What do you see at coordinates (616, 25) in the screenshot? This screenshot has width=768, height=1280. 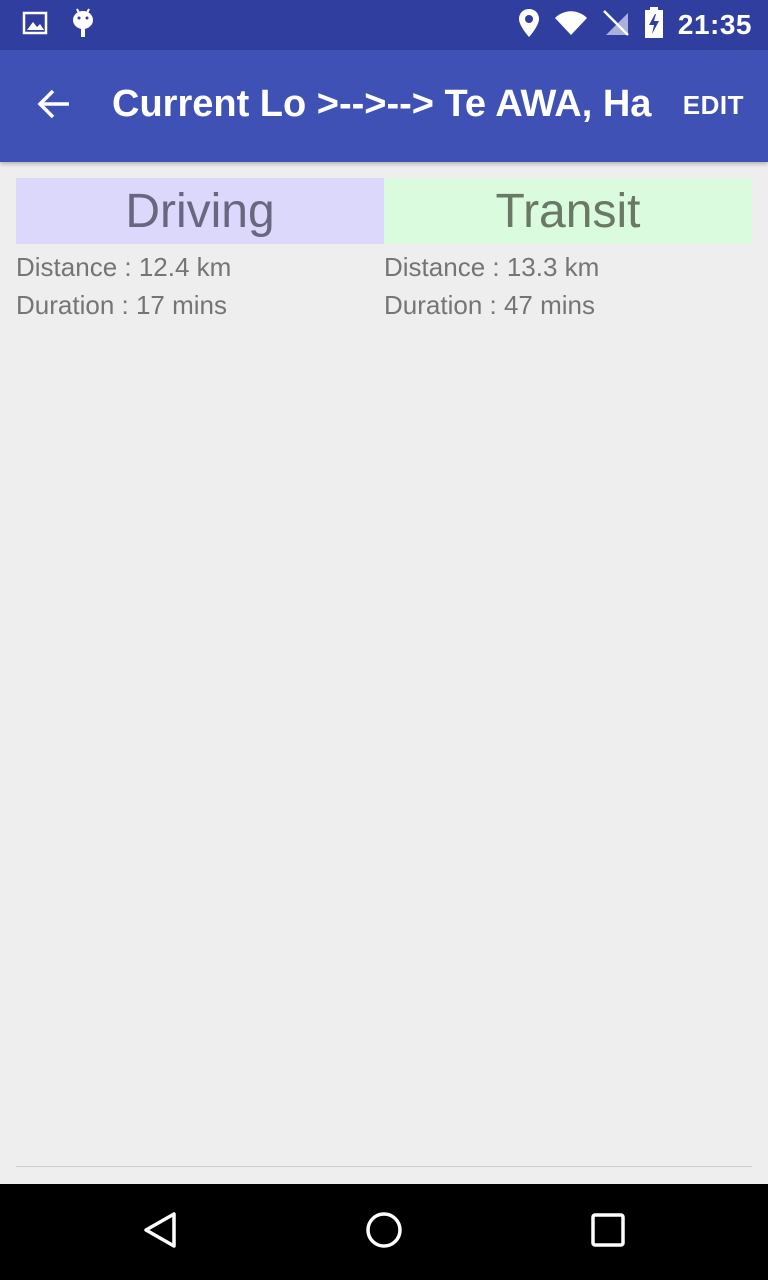 I see `no-sim-icon` at bounding box center [616, 25].